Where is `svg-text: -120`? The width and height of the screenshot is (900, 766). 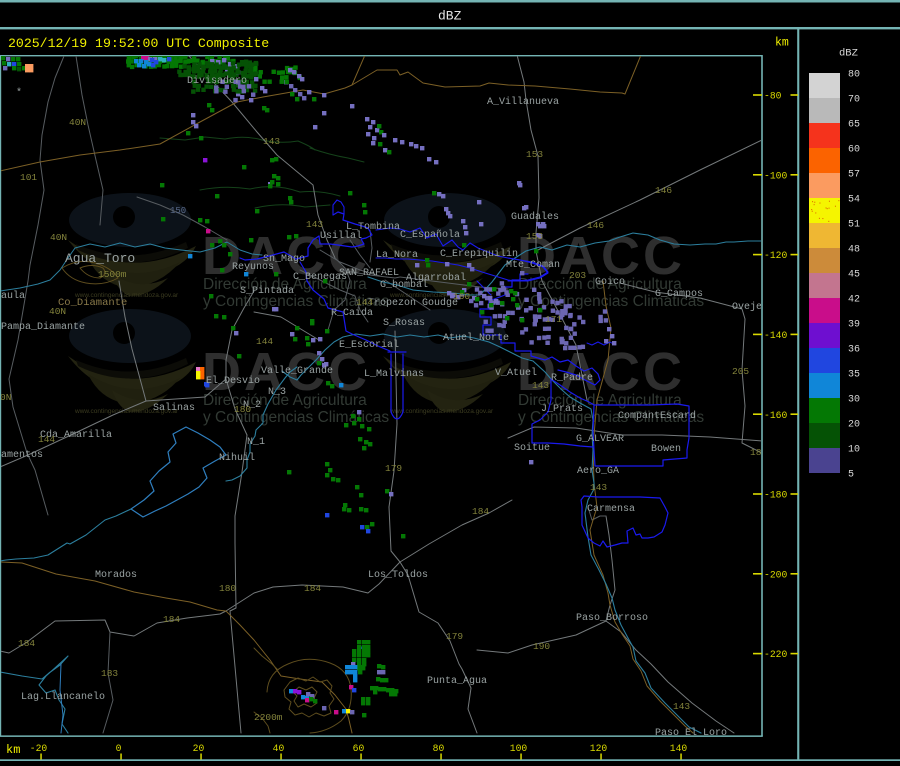
svg-text: -120 is located at coordinates (775, 255).